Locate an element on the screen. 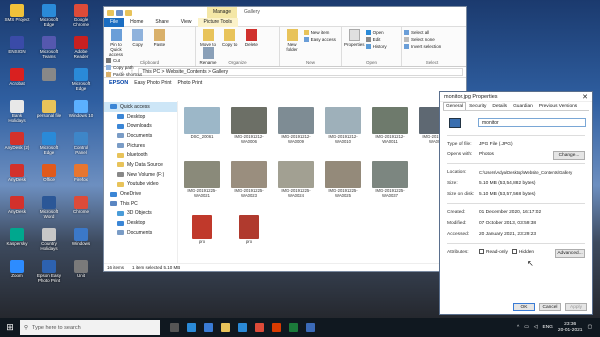  network-icon: ▭ is located at coordinates (526, 327).